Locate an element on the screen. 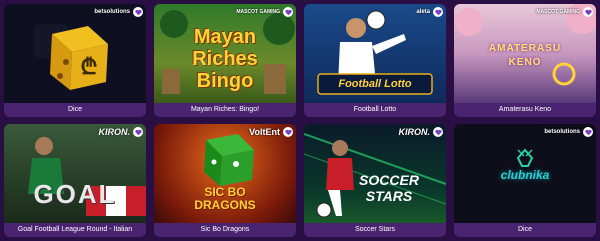 This screenshot has width=600, height=241. game-thumbnail: Football Lotto is located at coordinates (375, 53).